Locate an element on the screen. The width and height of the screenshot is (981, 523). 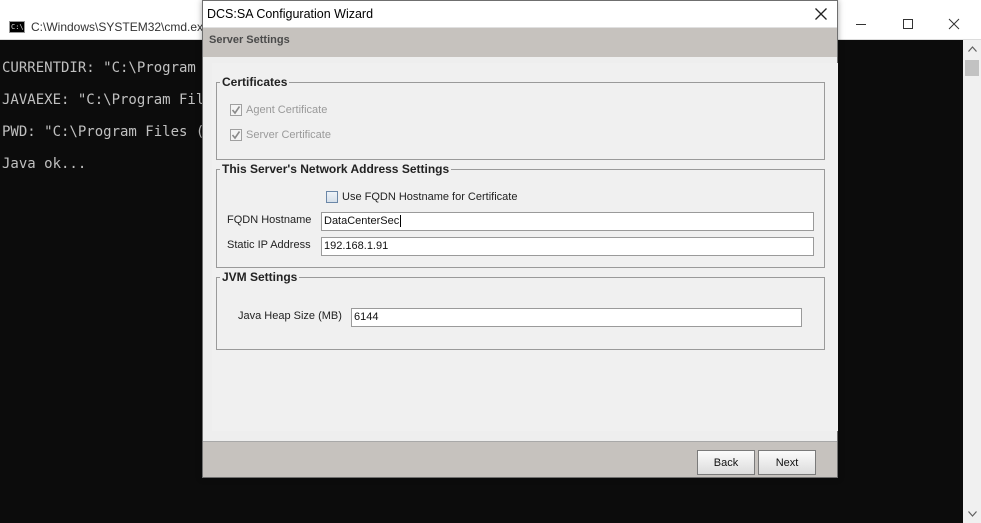
step-title: Server Settings is located at coordinates (249, 40).